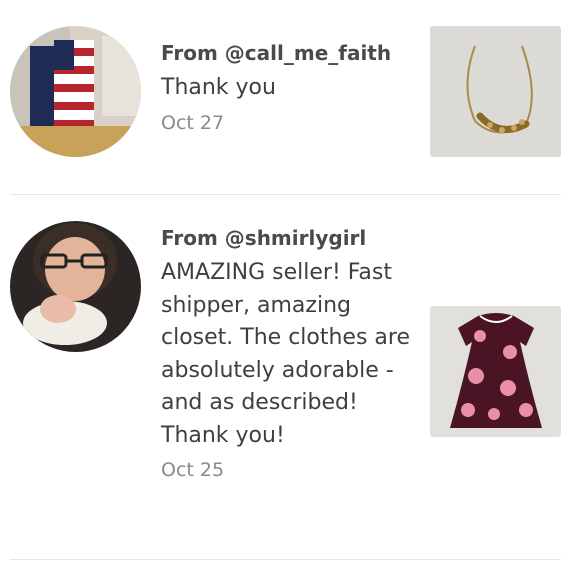 The image size is (580, 579). Describe the element at coordinates (218, 87) in the screenshot. I see `review-message: Thank you` at that location.